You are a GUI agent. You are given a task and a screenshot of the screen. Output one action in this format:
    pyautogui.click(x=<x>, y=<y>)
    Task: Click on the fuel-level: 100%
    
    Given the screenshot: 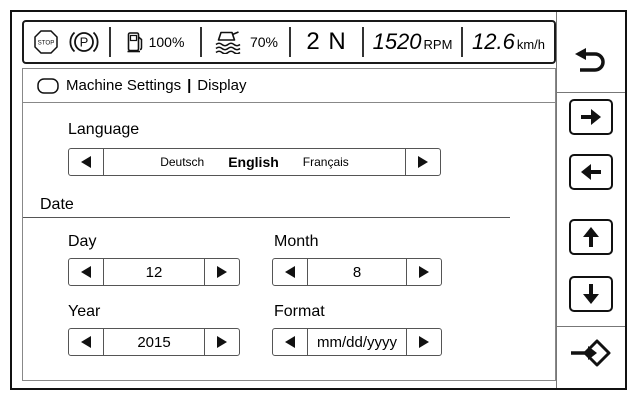 What is the action you would take?
    pyautogui.click(x=166, y=42)
    